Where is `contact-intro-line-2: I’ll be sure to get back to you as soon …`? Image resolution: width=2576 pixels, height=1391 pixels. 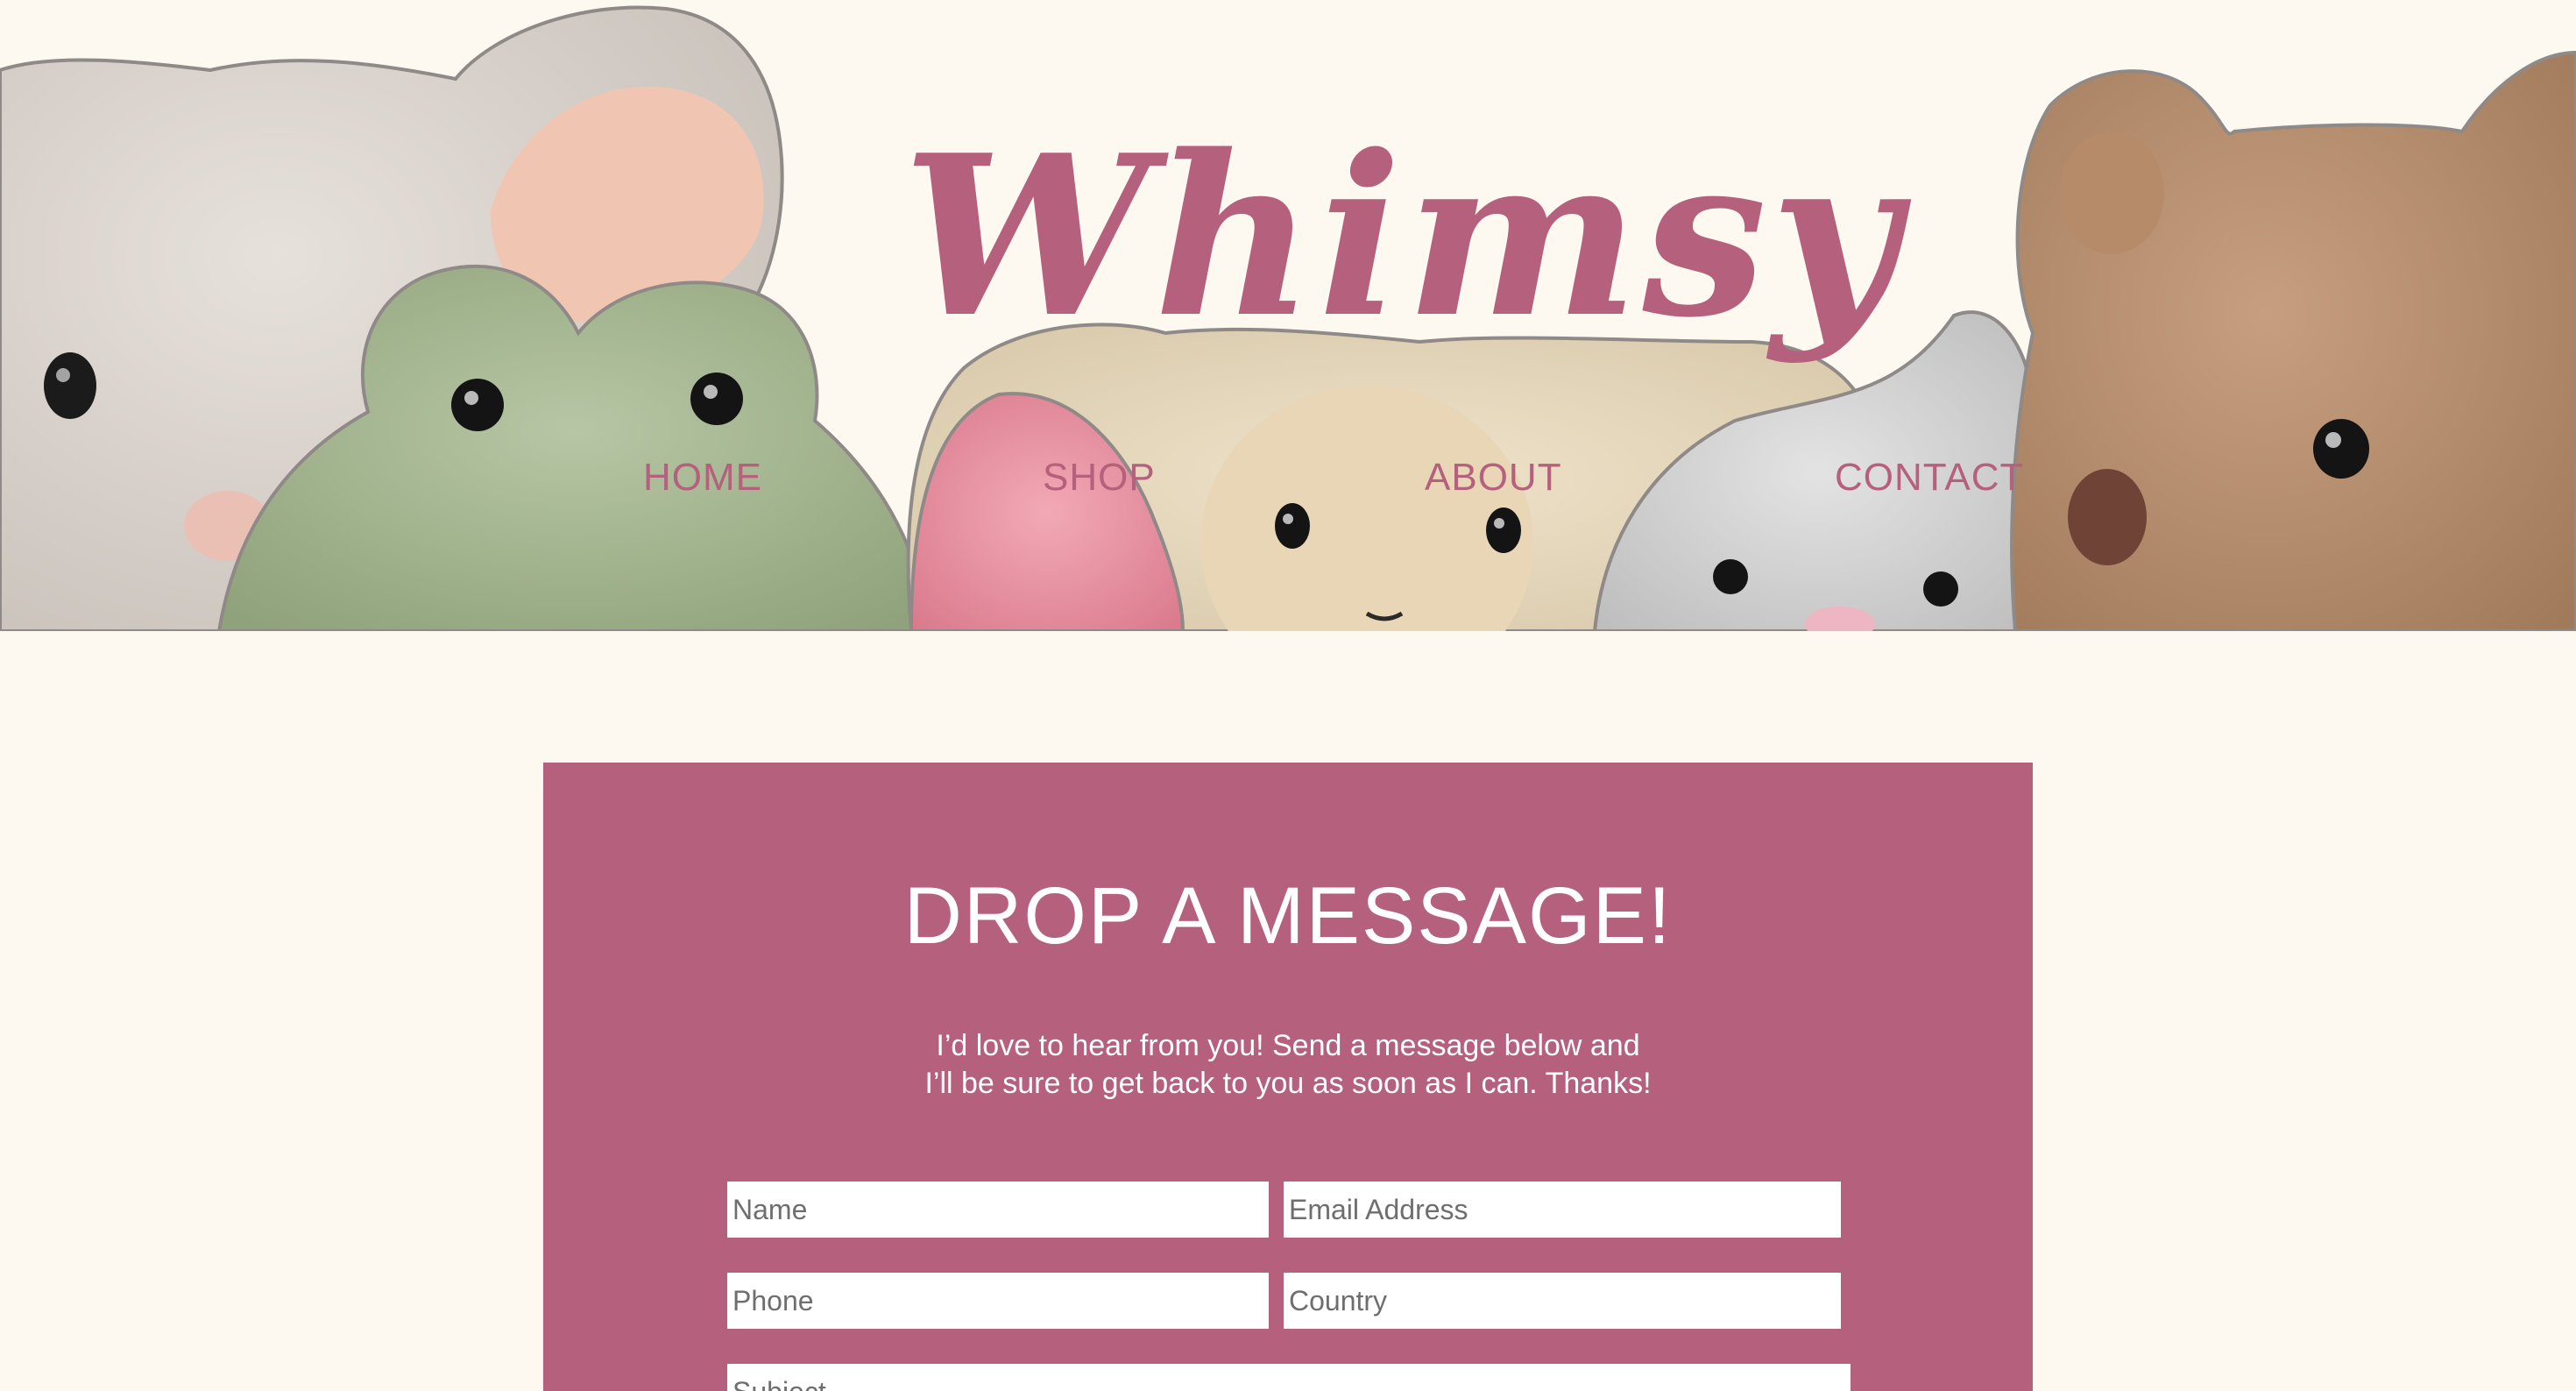 contact-intro-line-2: I’ll be sure to get back to you as soon … is located at coordinates (1288, 1083).